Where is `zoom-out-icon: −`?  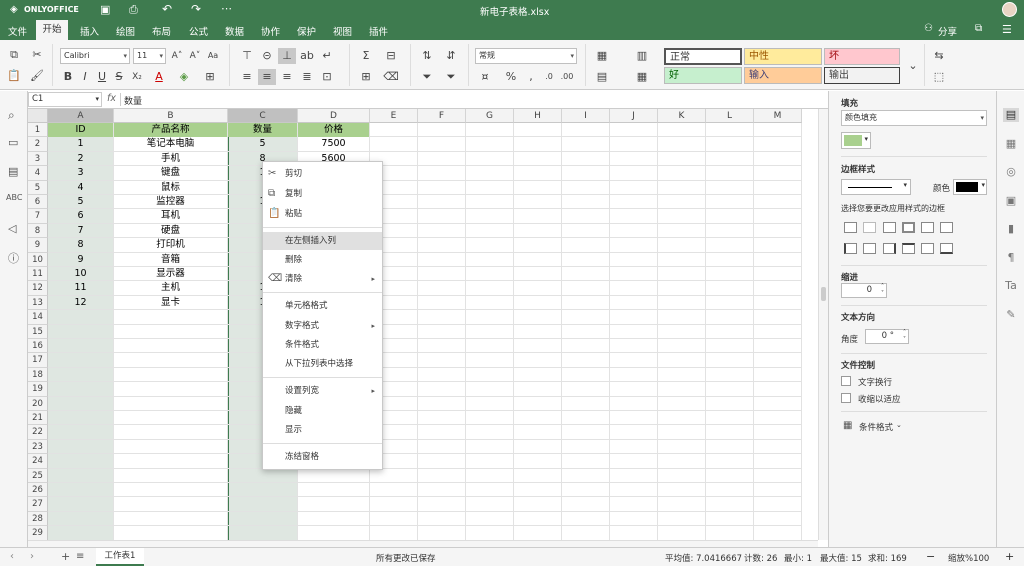
zoom-out-icon: − is located at coordinates (930, 556).